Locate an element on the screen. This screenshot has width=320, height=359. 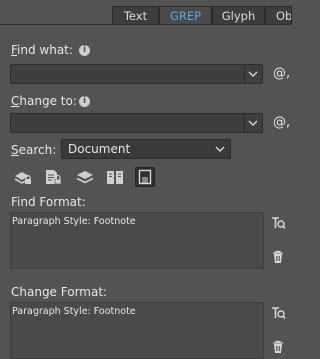
tab-divider is located at coordinates (146, 24).